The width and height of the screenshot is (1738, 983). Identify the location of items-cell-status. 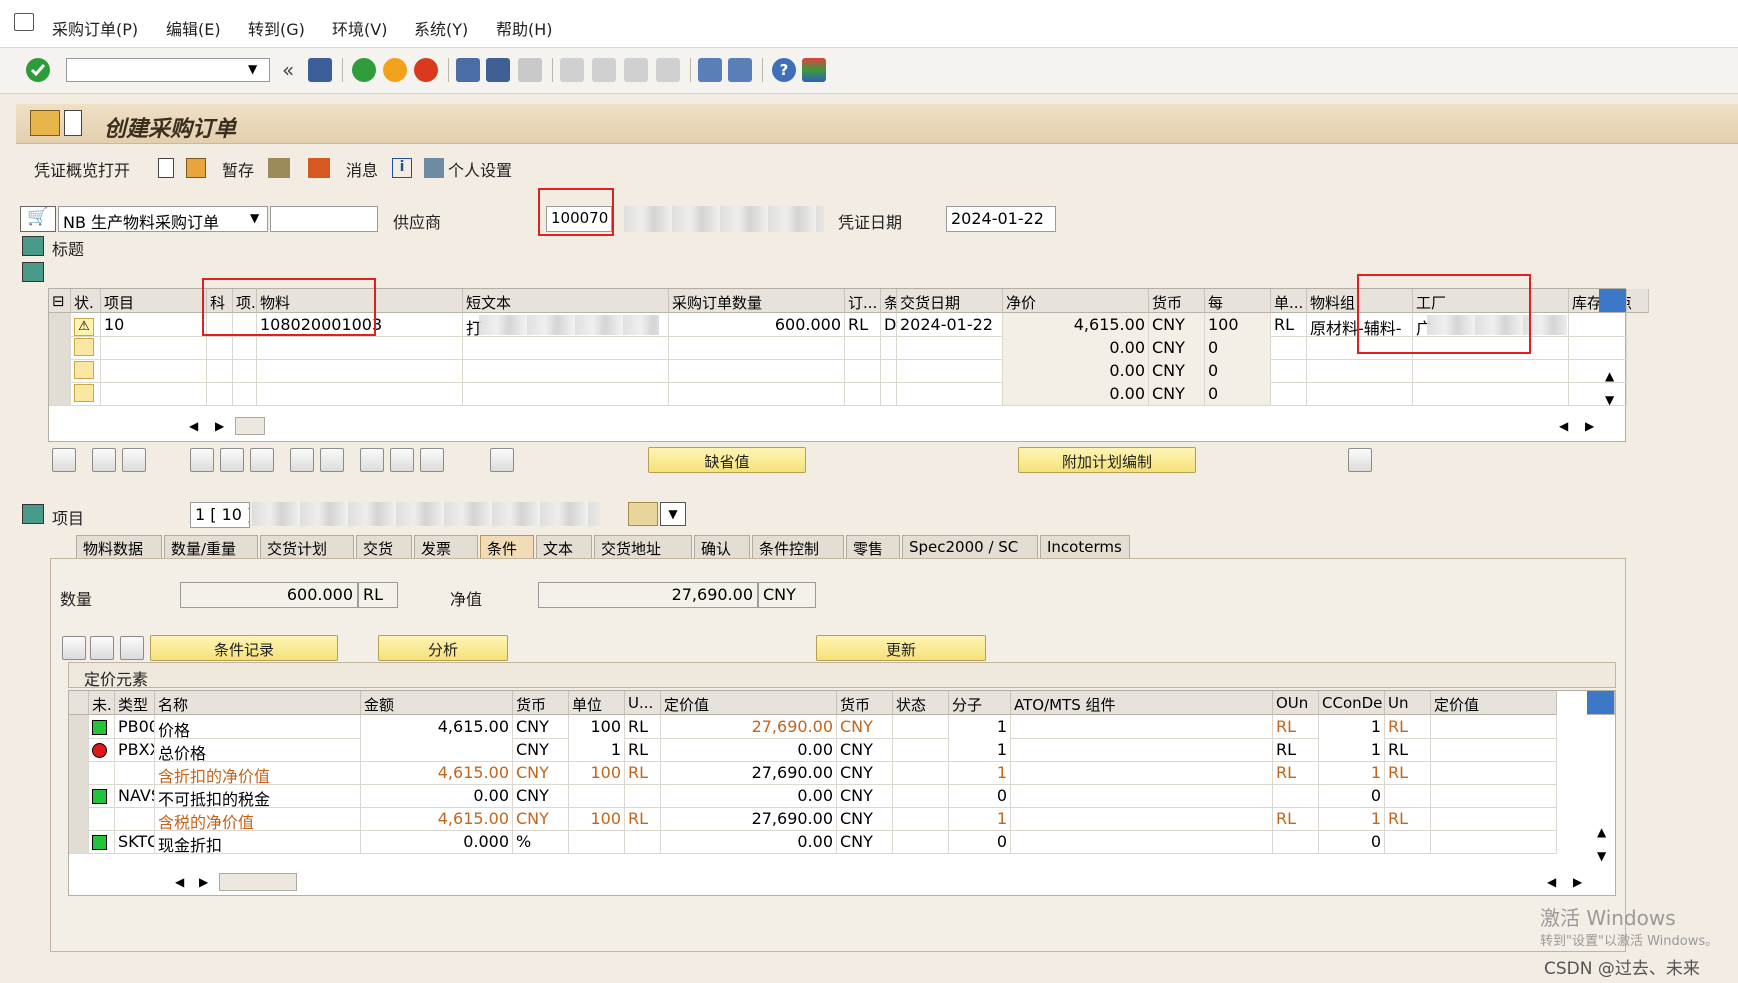
(86, 371).